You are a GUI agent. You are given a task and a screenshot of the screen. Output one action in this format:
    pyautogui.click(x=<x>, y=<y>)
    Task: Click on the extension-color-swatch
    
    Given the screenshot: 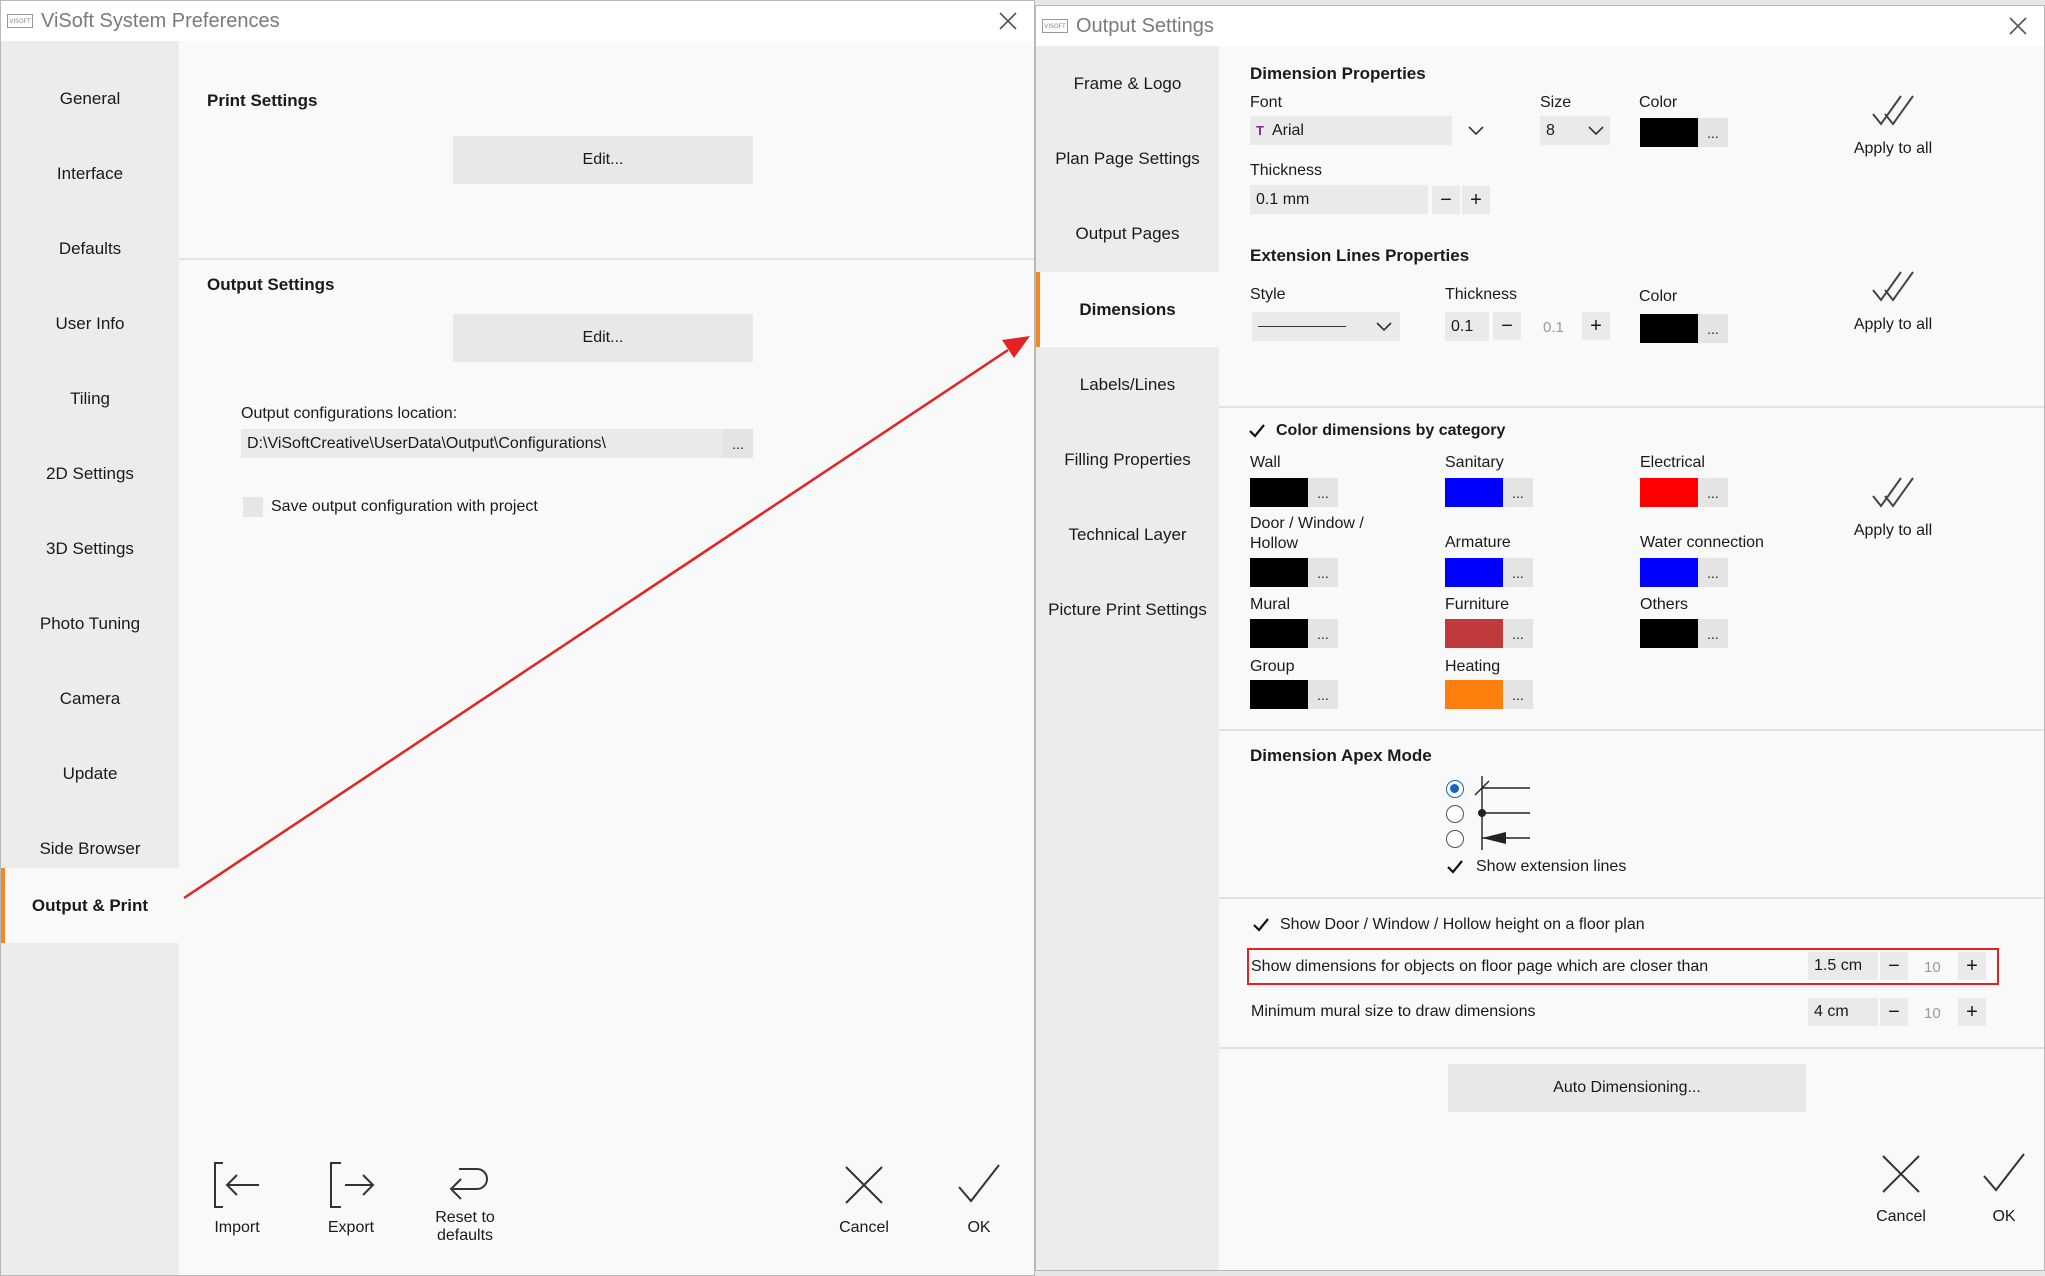 What is the action you would take?
    pyautogui.click(x=1669, y=328)
    